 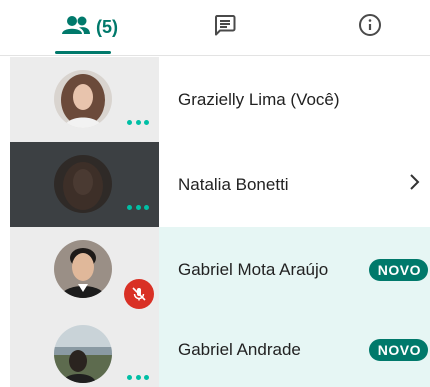 I want to click on mic-muted-icon, so click(x=139, y=294).